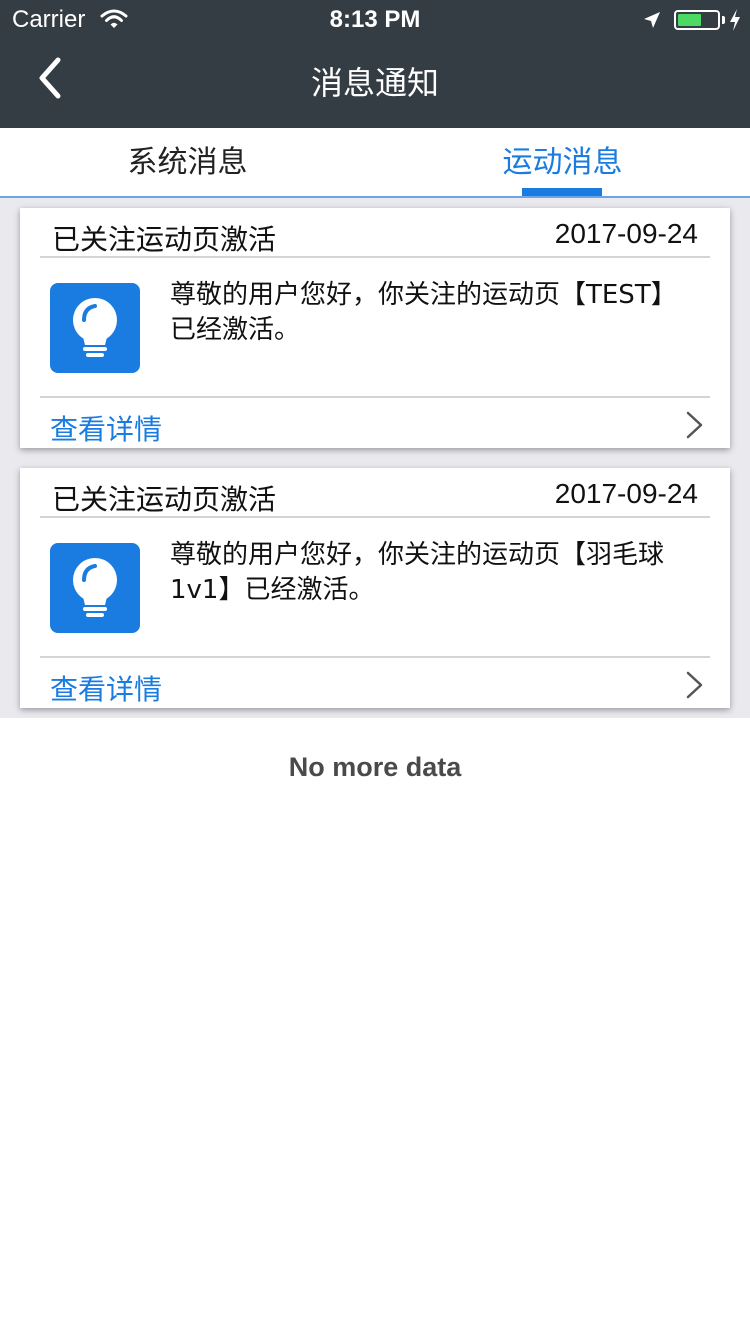  Describe the element at coordinates (187, 162) in the screenshot. I see `tab-system-messages: 系统消息` at that location.